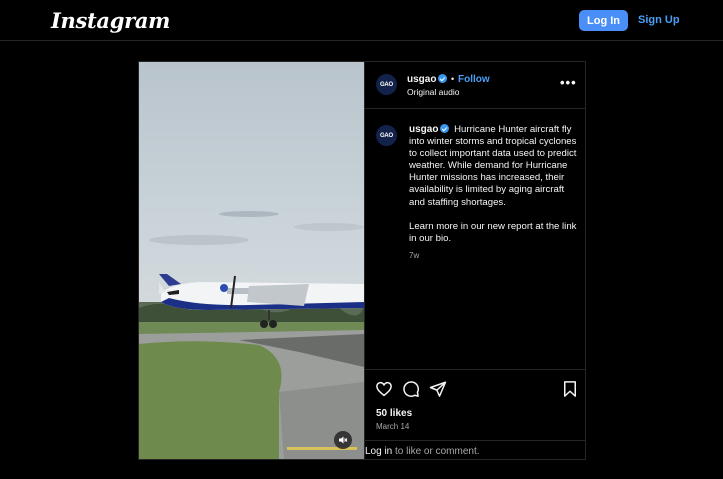 The width and height of the screenshot is (723, 479). Describe the element at coordinates (378, 451) in the screenshot. I see `log-in-link: Log in` at that location.